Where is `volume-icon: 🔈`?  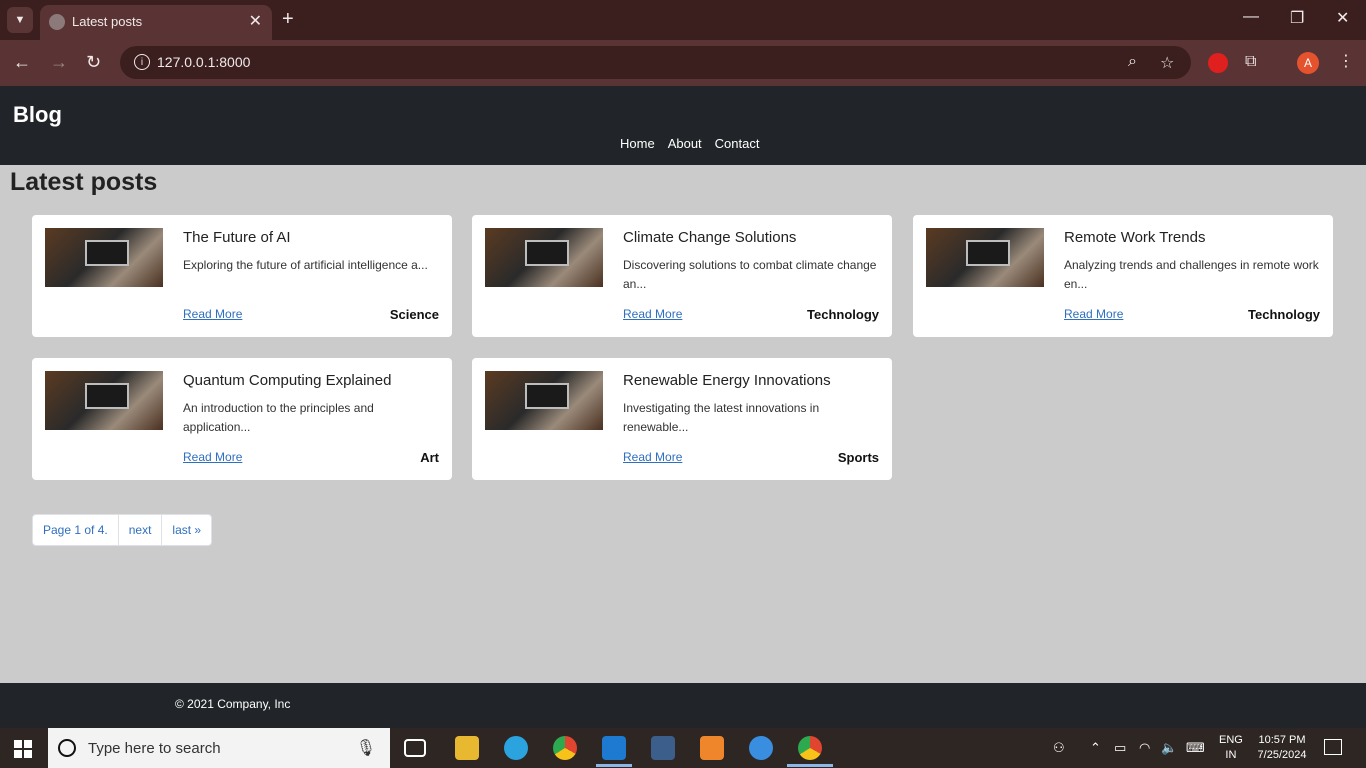
volume-icon: 🔈 is located at coordinates (1169, 748).